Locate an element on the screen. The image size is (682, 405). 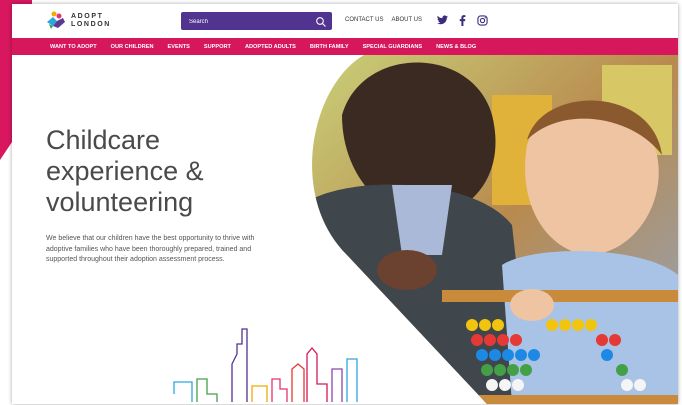
nav-news-blog: NEWS & BLOG is located at coordinates (456, 47).